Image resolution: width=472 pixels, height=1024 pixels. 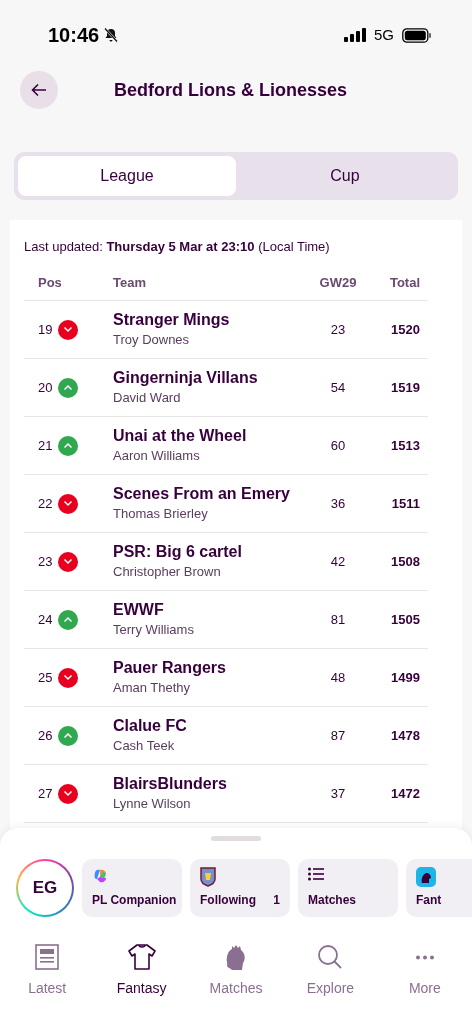 What do you see at coordinates (132, 888) in the screenshot?
I see `shortcut-card: PL Companion` at bounding box center [132, 888].